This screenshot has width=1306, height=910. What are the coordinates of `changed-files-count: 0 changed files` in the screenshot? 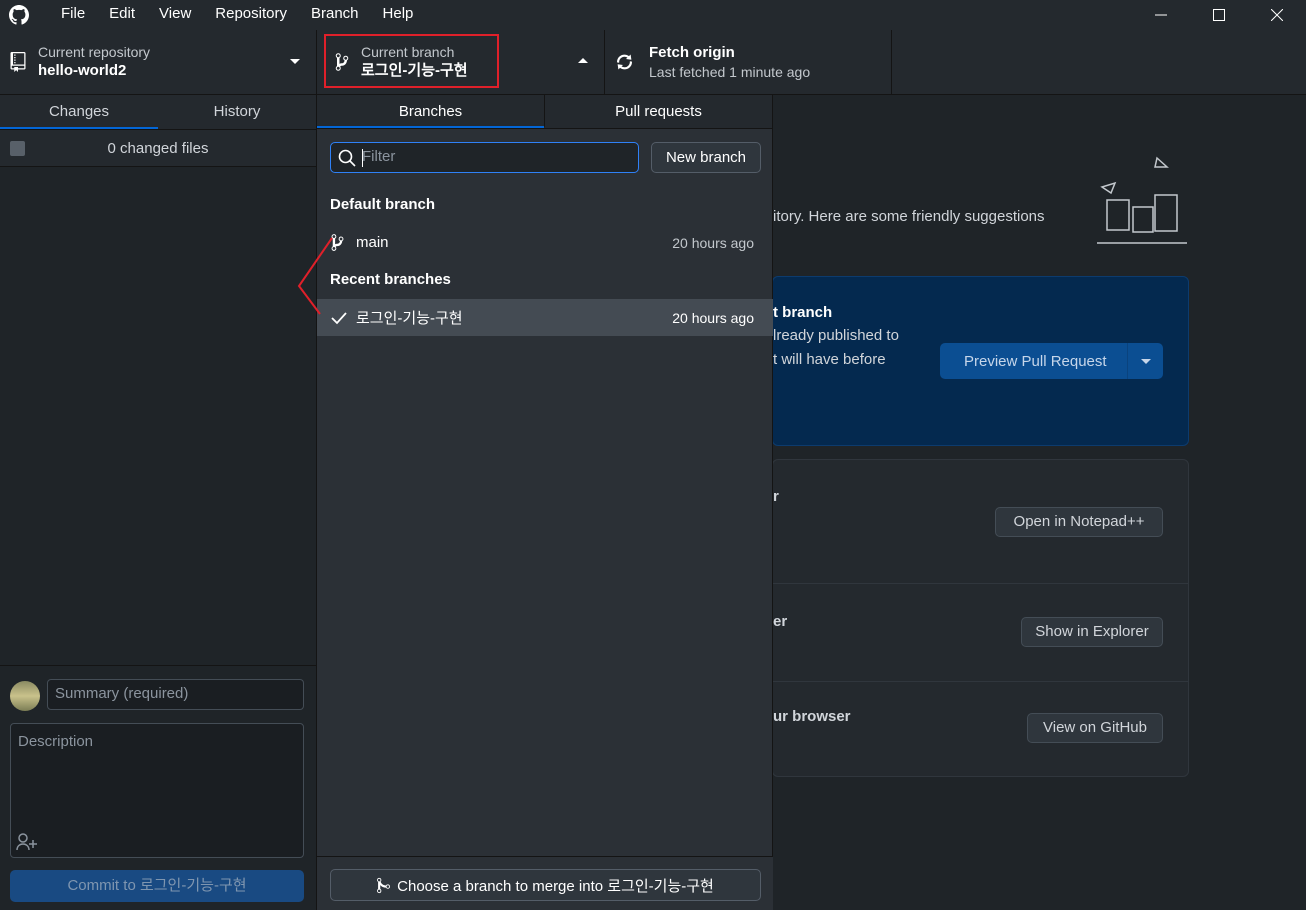 It's located at (158, 148).